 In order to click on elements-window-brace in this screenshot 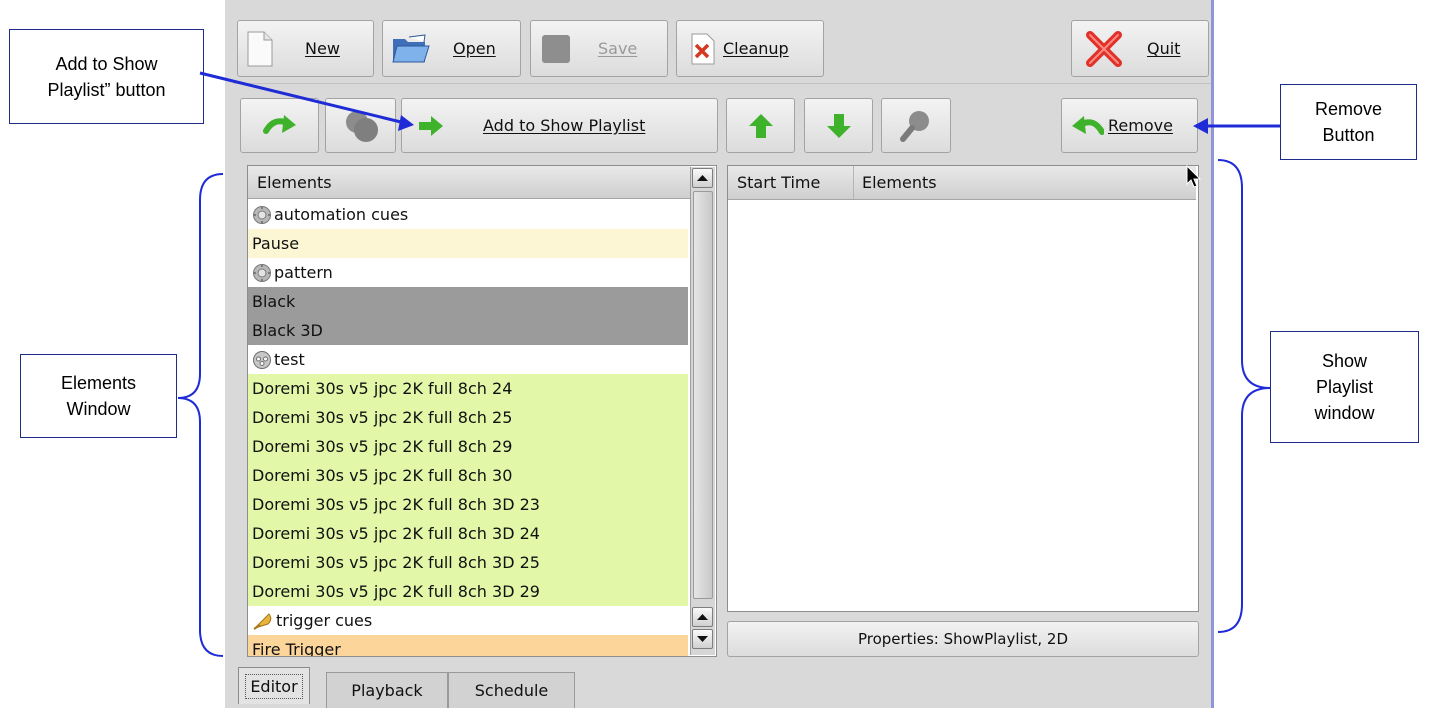, I will do `click(200, 415)`.